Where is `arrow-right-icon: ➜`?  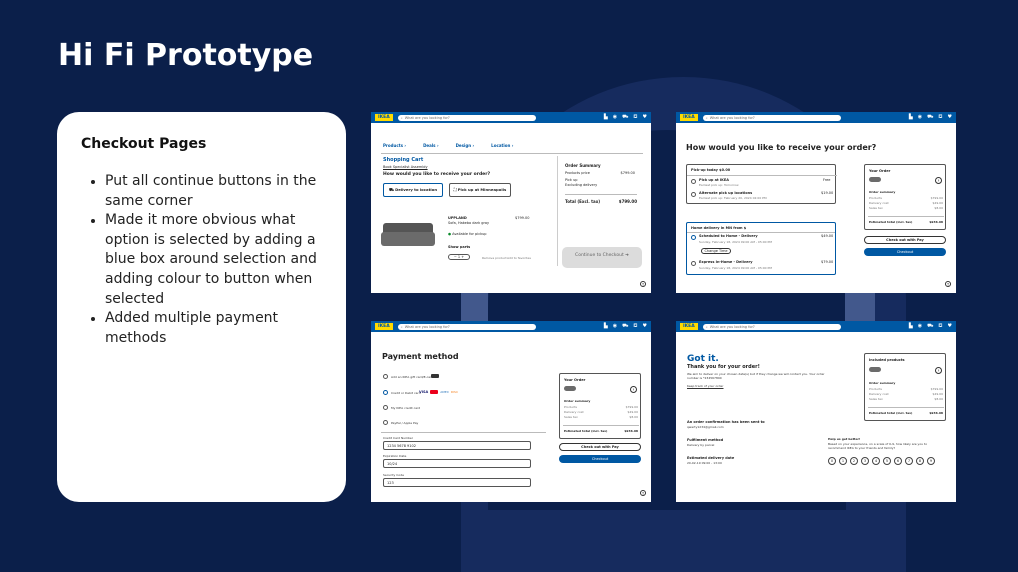 arrow-right-icon: ➜ is located at coordinates (627, 255).